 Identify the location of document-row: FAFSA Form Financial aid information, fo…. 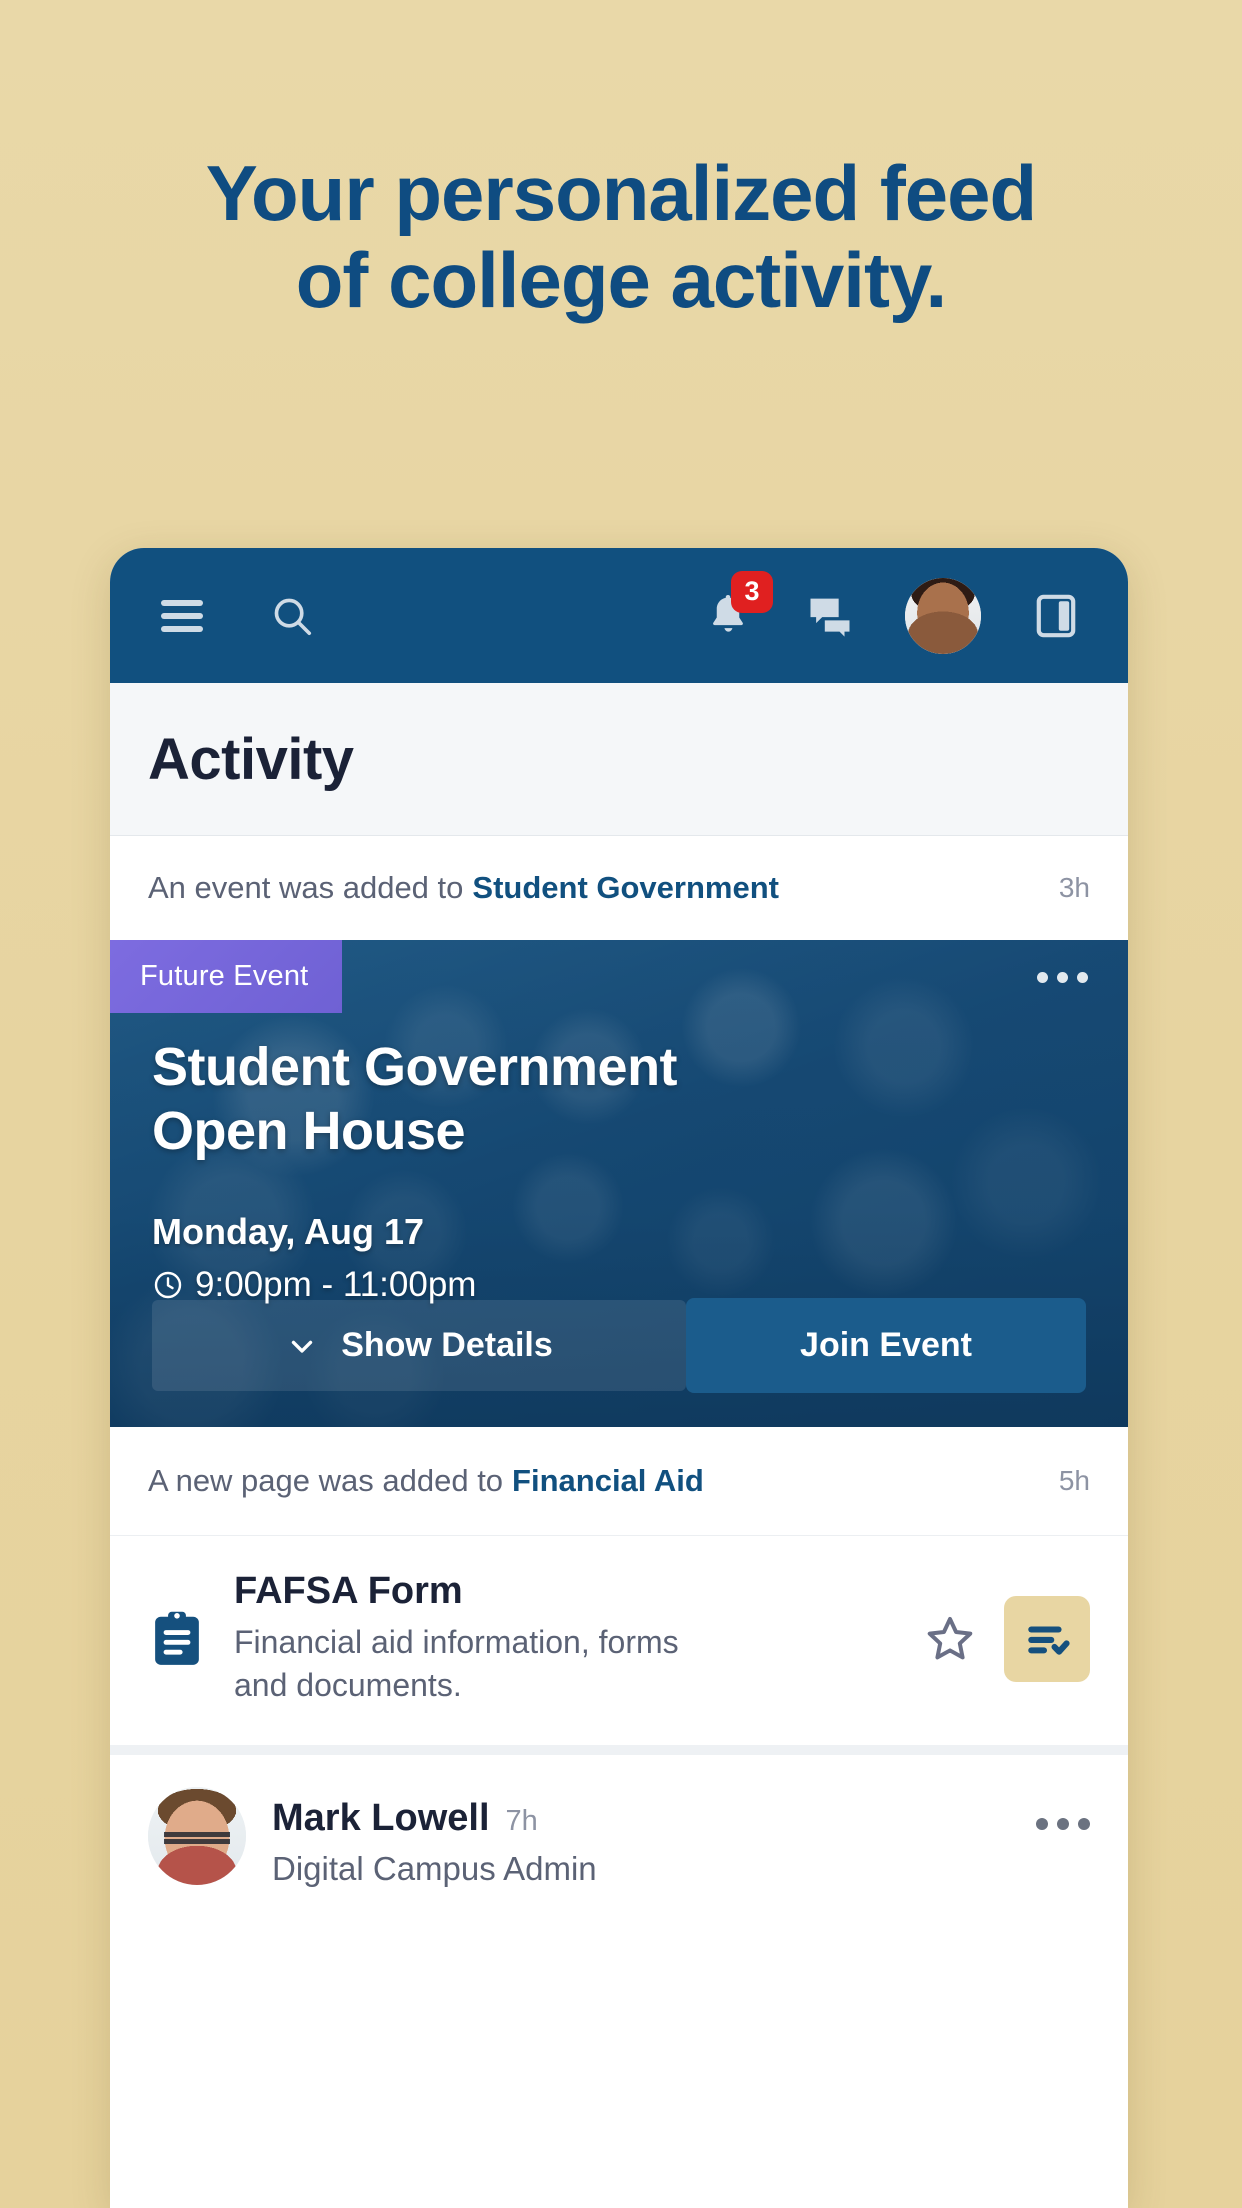
(619, 1646).